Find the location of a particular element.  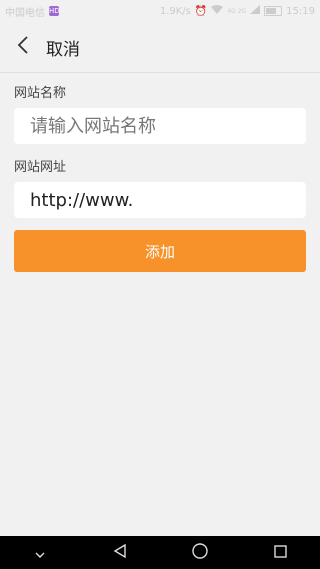

site-url-label: 网站网址 is located at coordinates (40, 167).